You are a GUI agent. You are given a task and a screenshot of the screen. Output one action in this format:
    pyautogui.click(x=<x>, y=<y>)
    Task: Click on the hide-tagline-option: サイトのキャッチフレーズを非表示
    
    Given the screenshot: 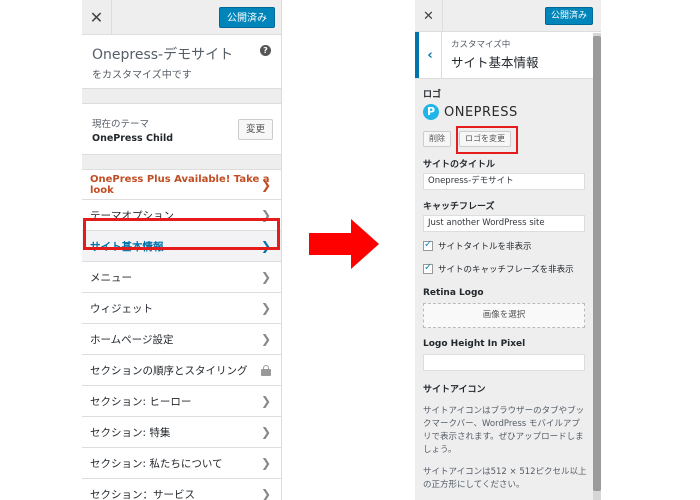 What is the action you would take?
    pyautogui.click(x=508, y=268)
    